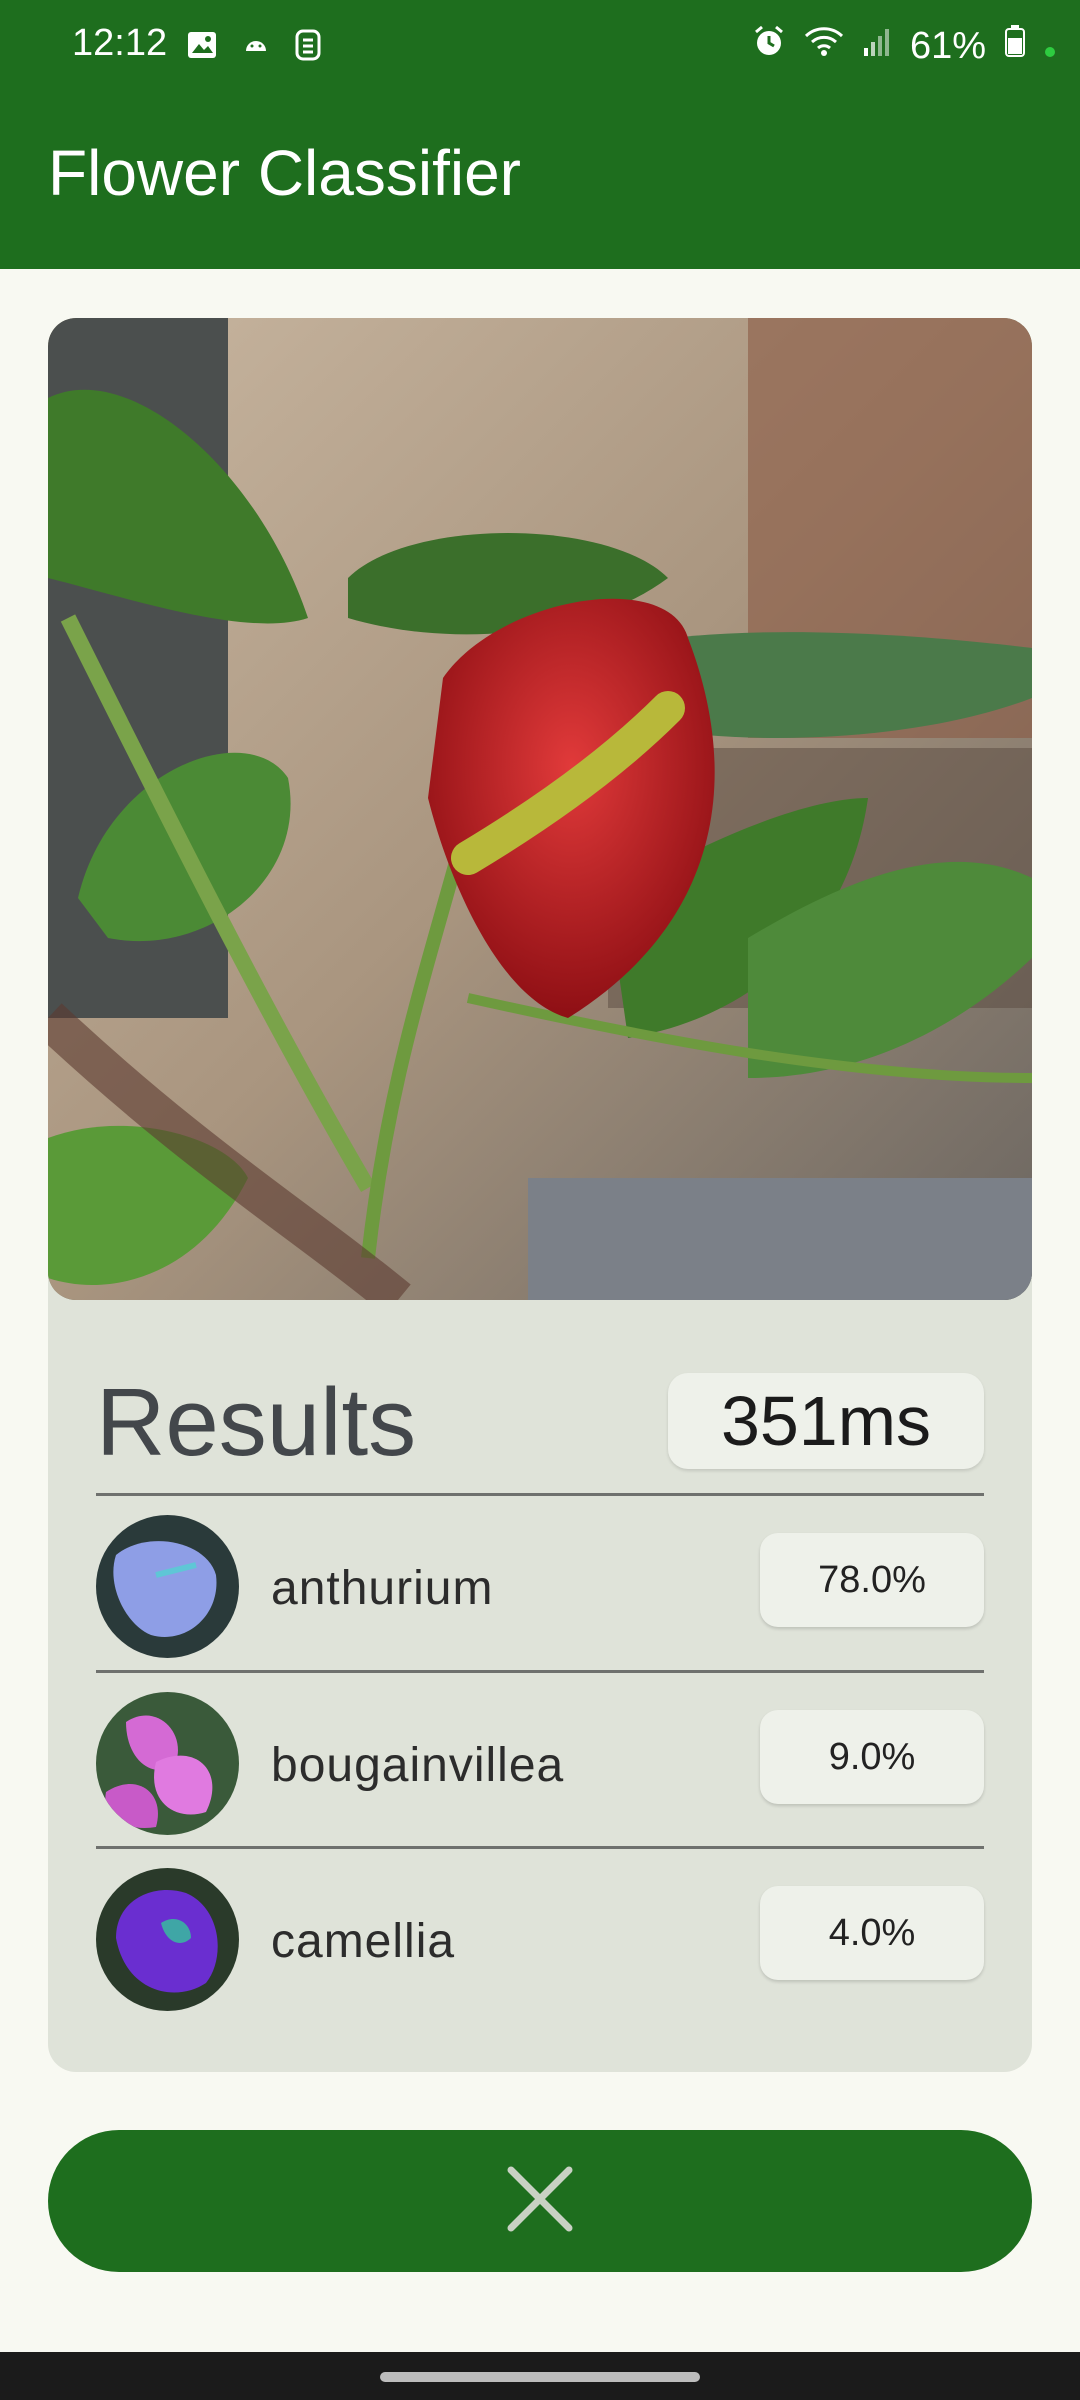  What do you see at coordinates (382, 1588) in the screenshot?
I see `result-label: anthurium` at bounding box center [382, 1588].